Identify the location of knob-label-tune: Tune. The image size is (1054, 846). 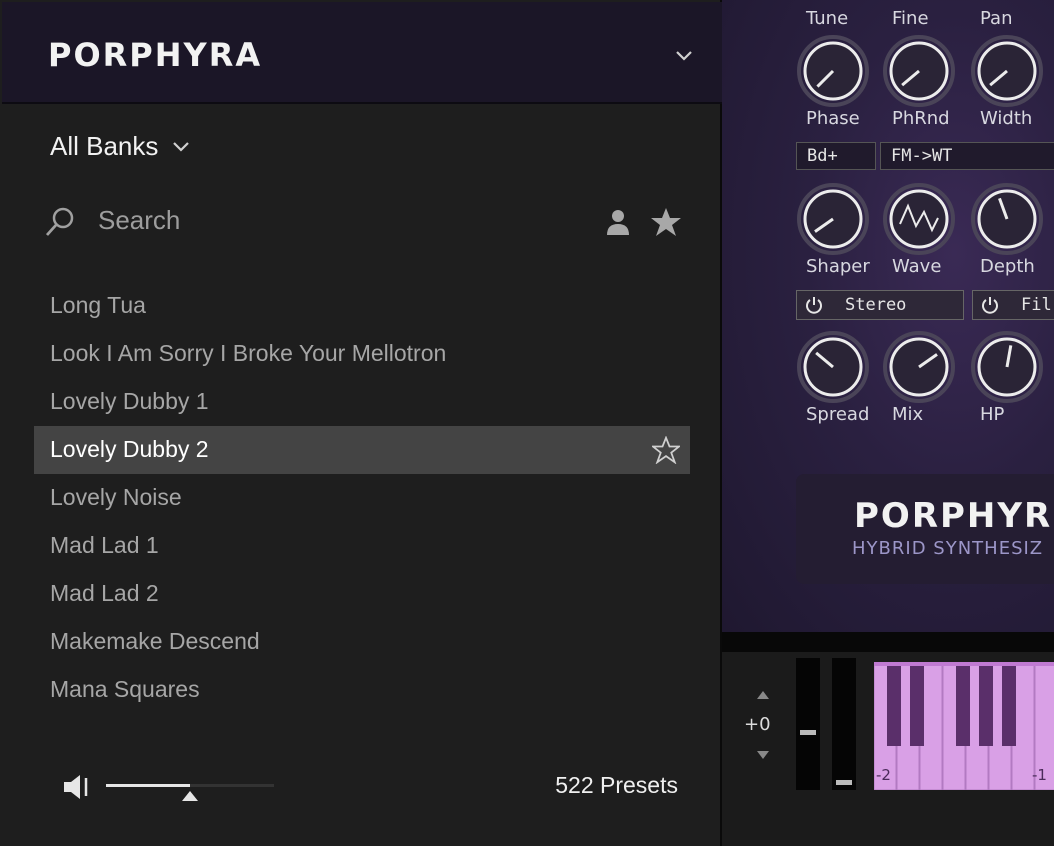
(827, 18).